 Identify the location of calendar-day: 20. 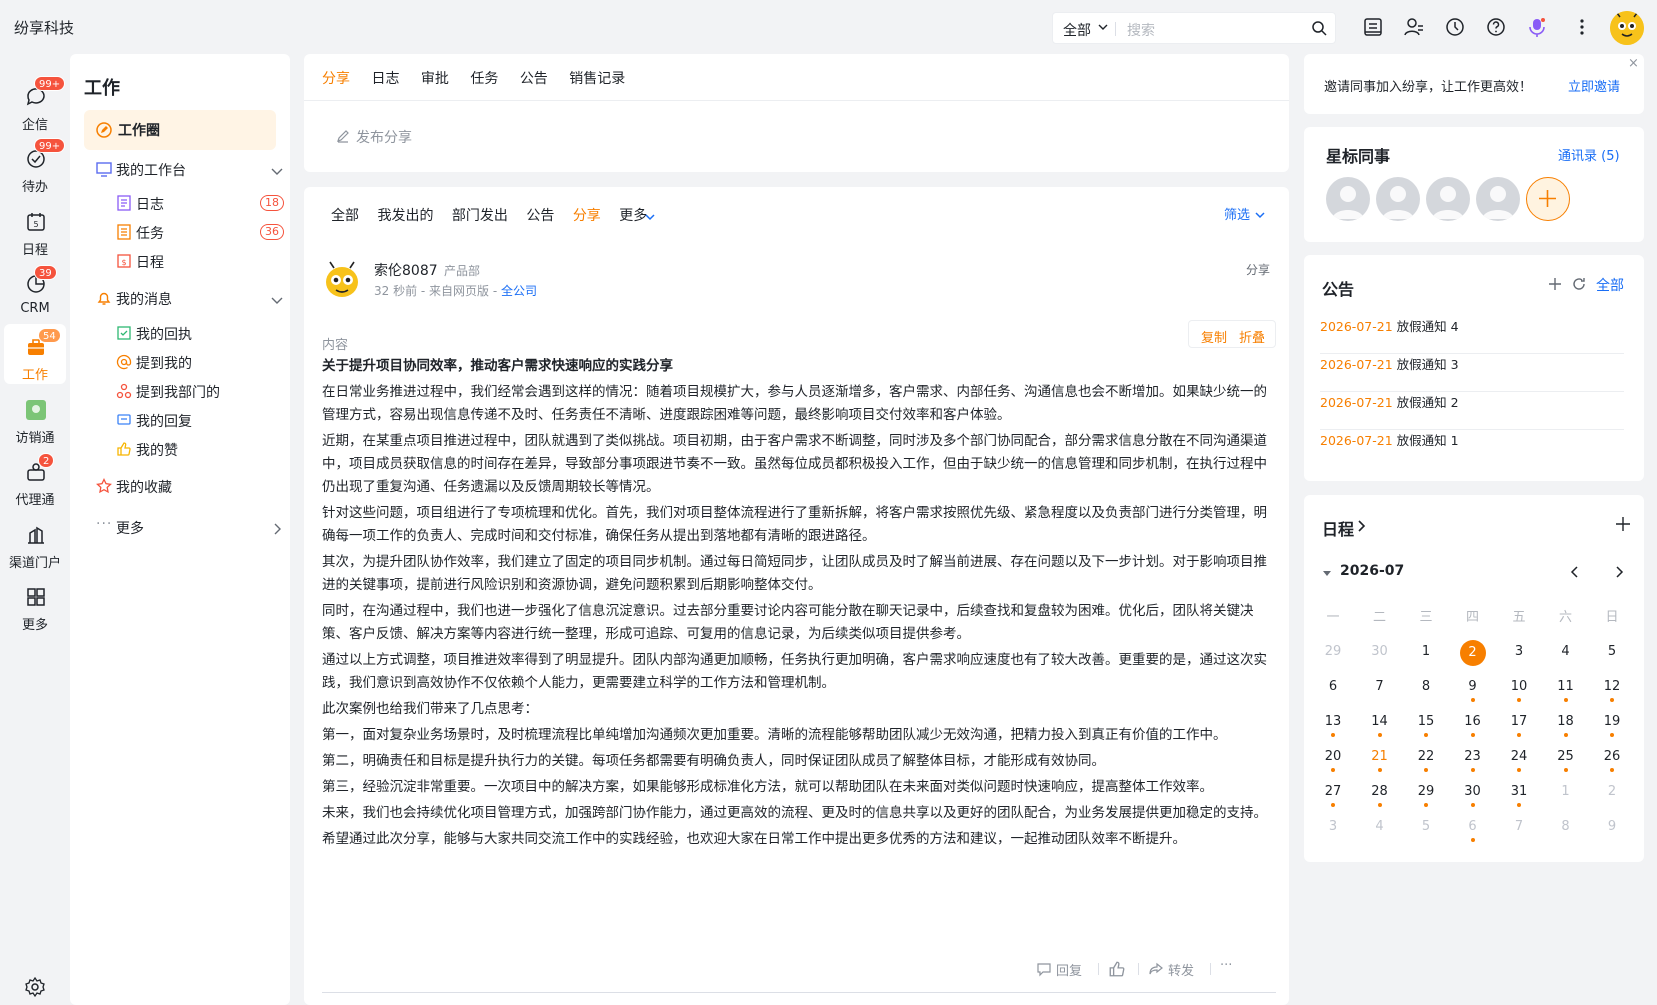
(1333, 763).